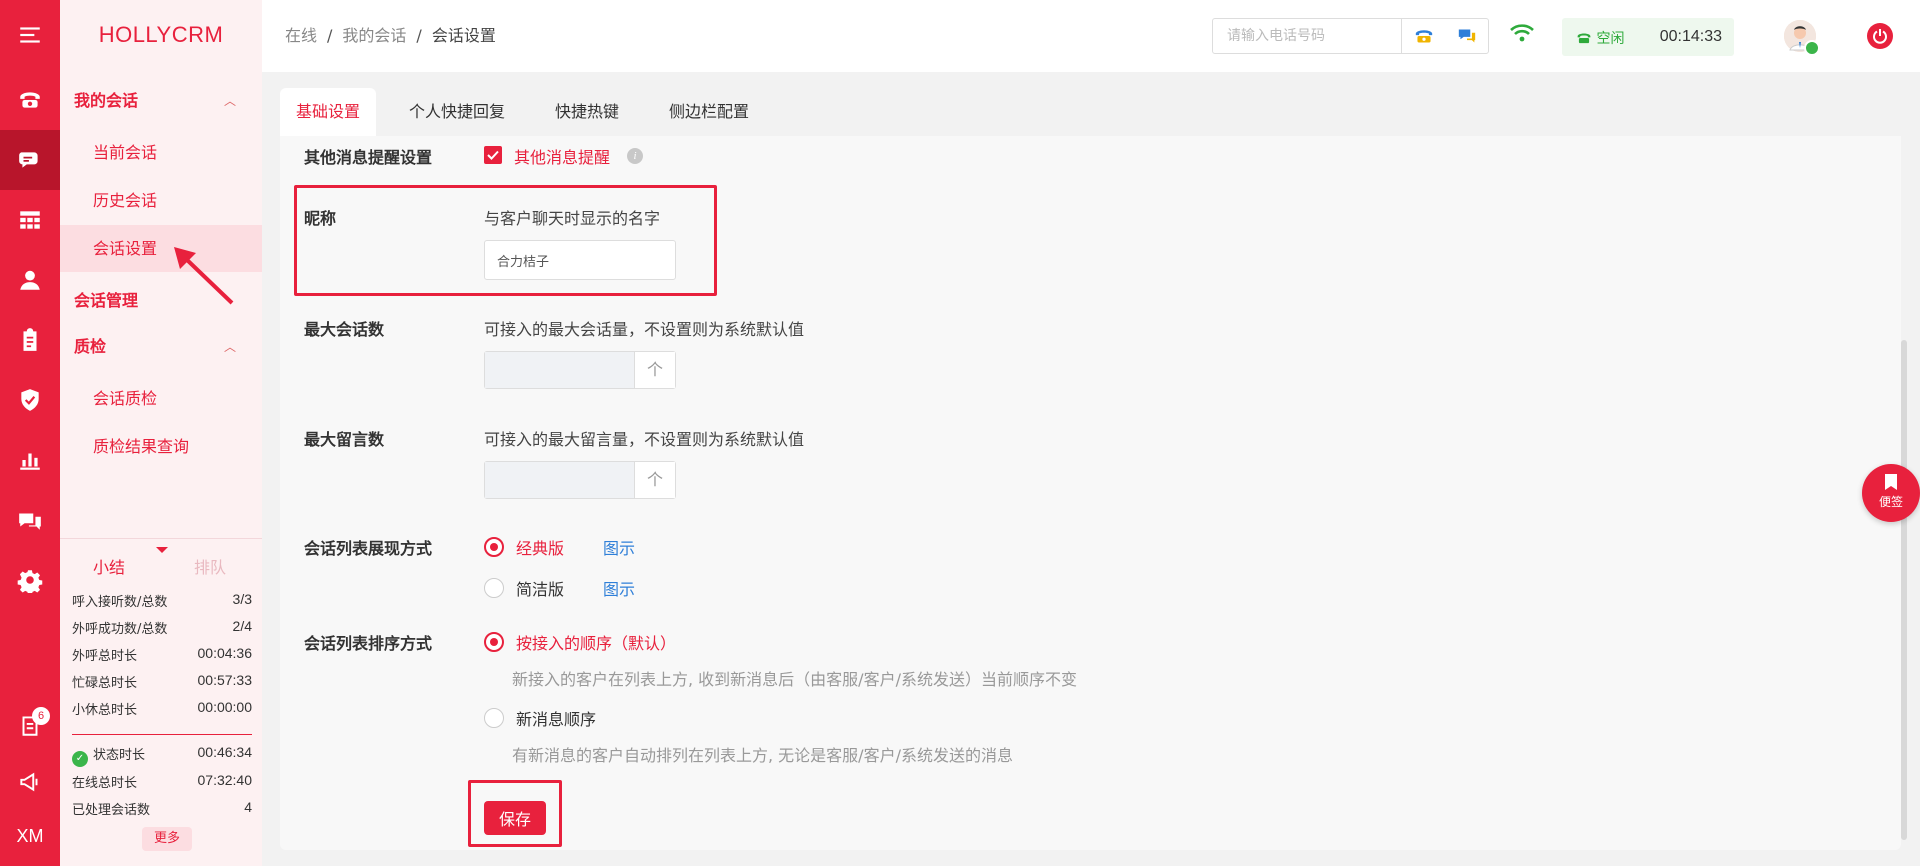 The image size is (1920, 866). What do you see at coordinates (540, 547) in the screenshot?
I see `classic-radio-label: 经典版` at bounding box center [540, 547].